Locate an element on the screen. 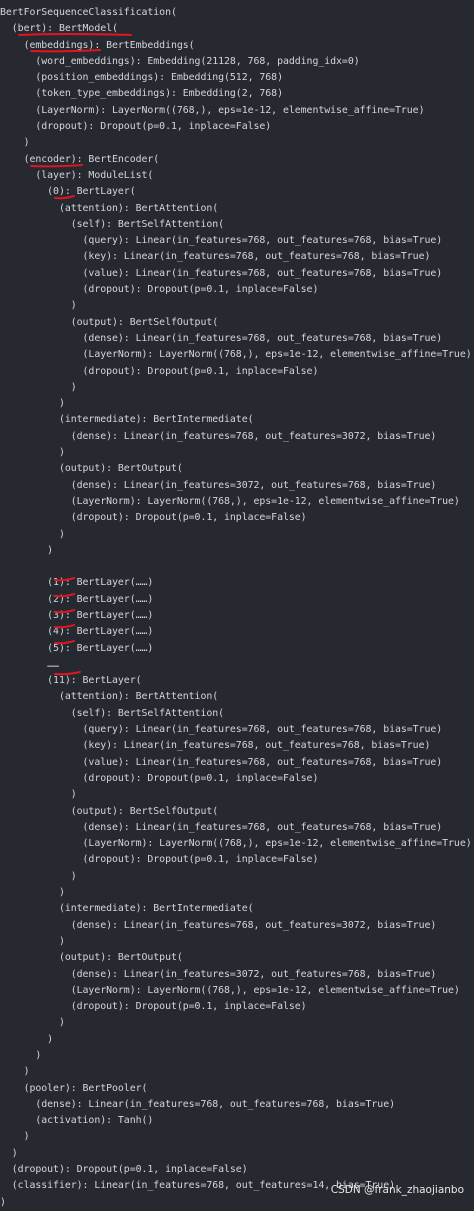  code-line: (activation): Tanh() is located at coordinates (77, 1121).